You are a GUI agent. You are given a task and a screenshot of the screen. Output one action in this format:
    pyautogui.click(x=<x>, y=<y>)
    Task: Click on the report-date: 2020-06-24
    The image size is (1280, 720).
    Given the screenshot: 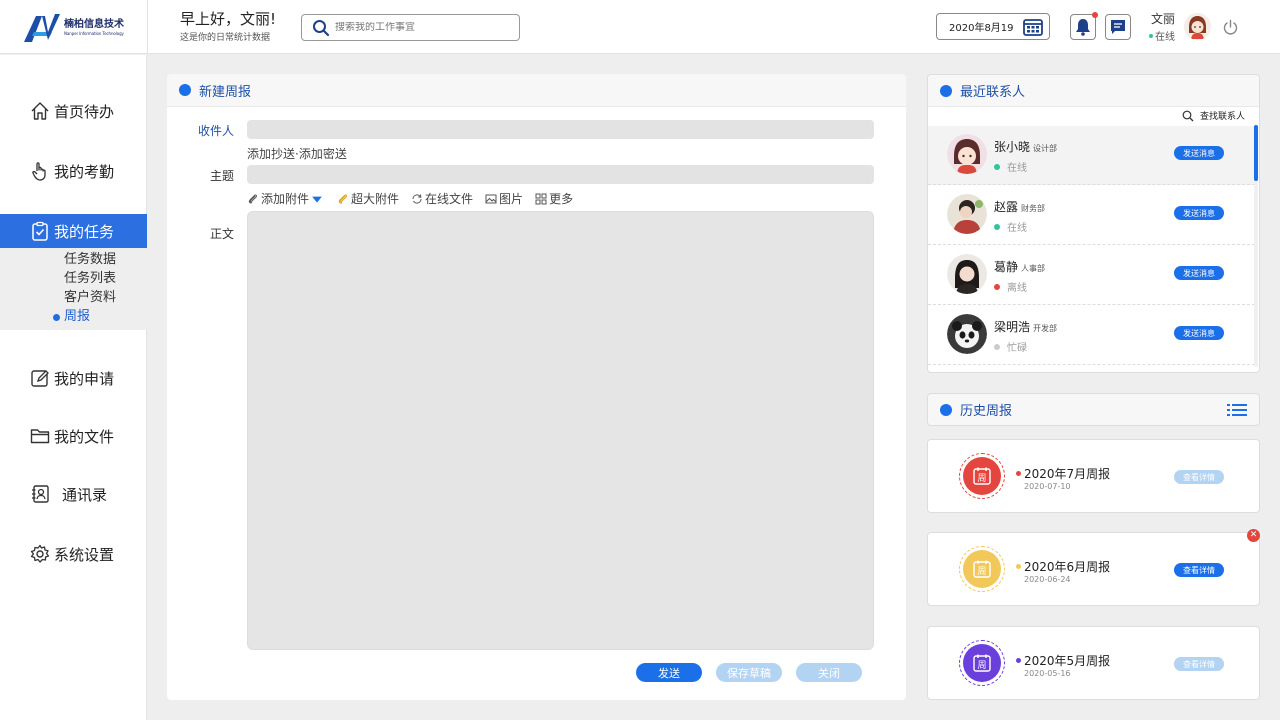 What is the action you would take?
    pyautogui.click(x=1047, y=579)
    